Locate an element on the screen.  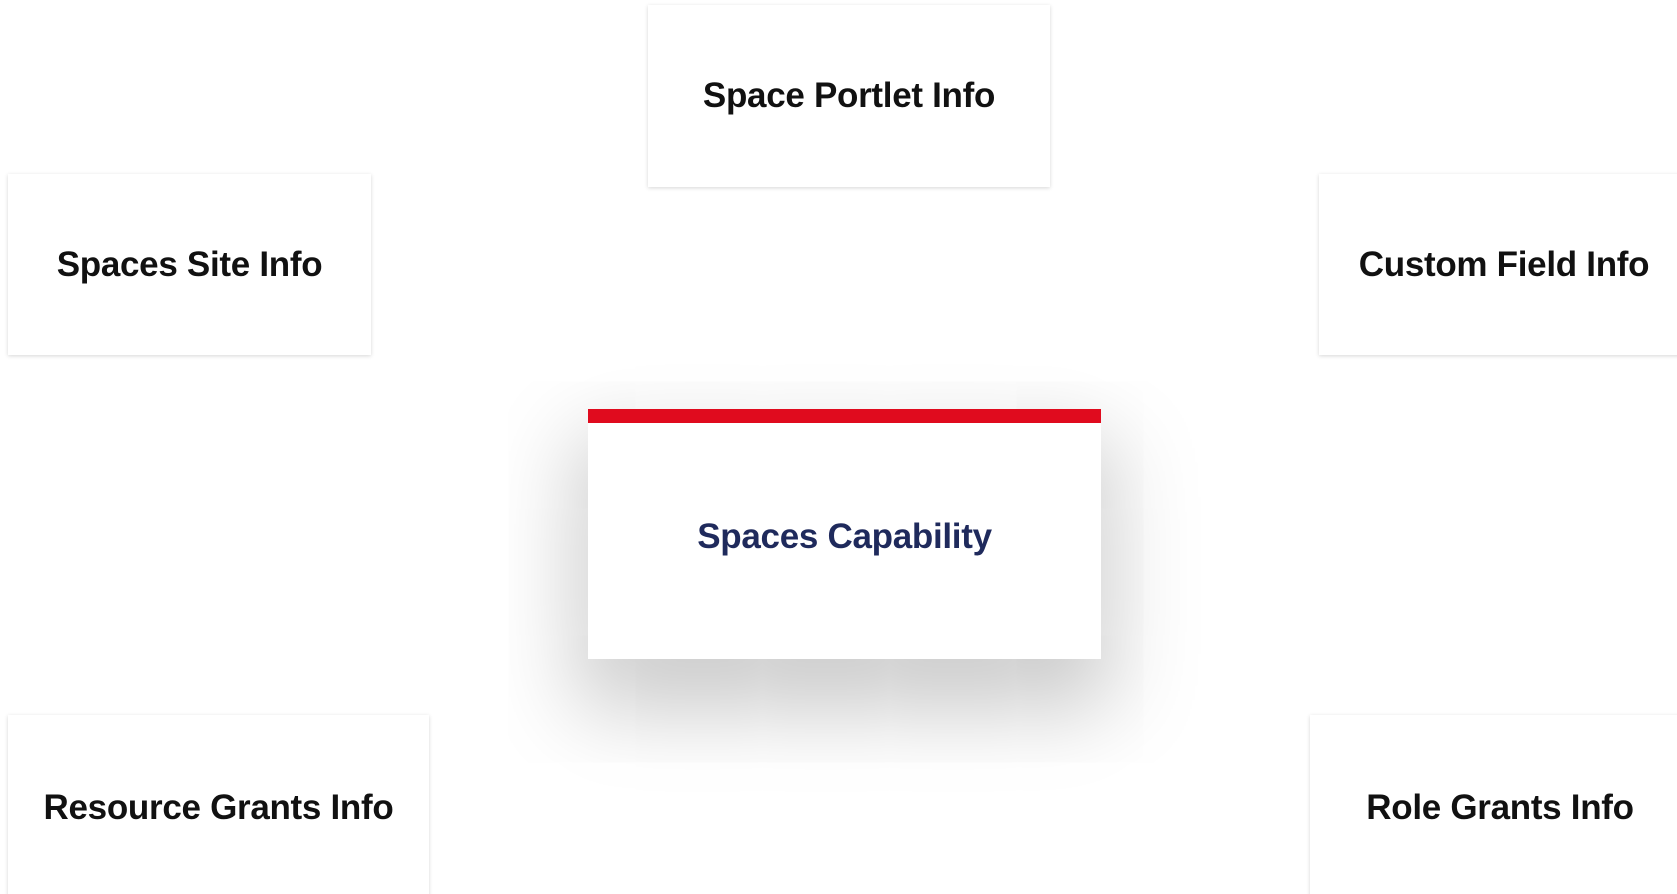
node-label: Role Grants Info is located at coordinates (1500, 807).